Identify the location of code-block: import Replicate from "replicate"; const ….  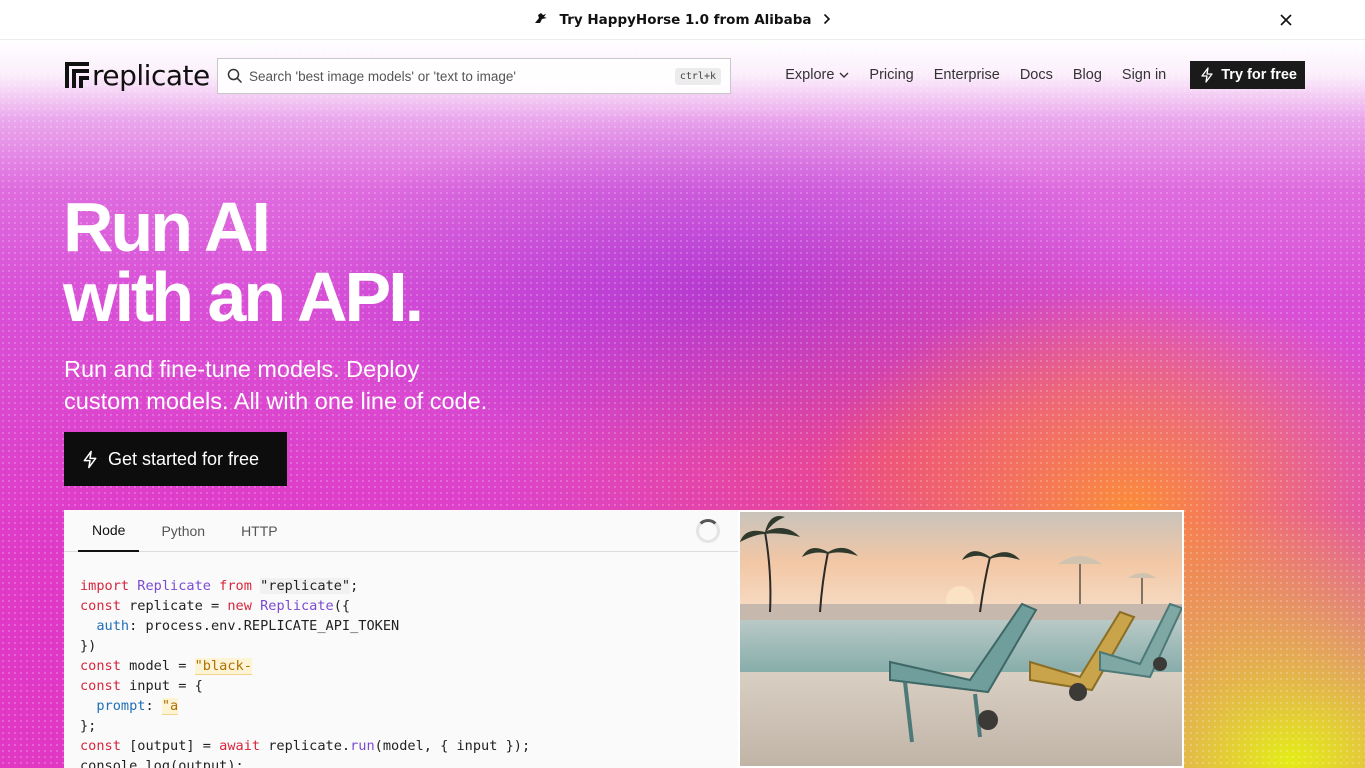
(305, 672).